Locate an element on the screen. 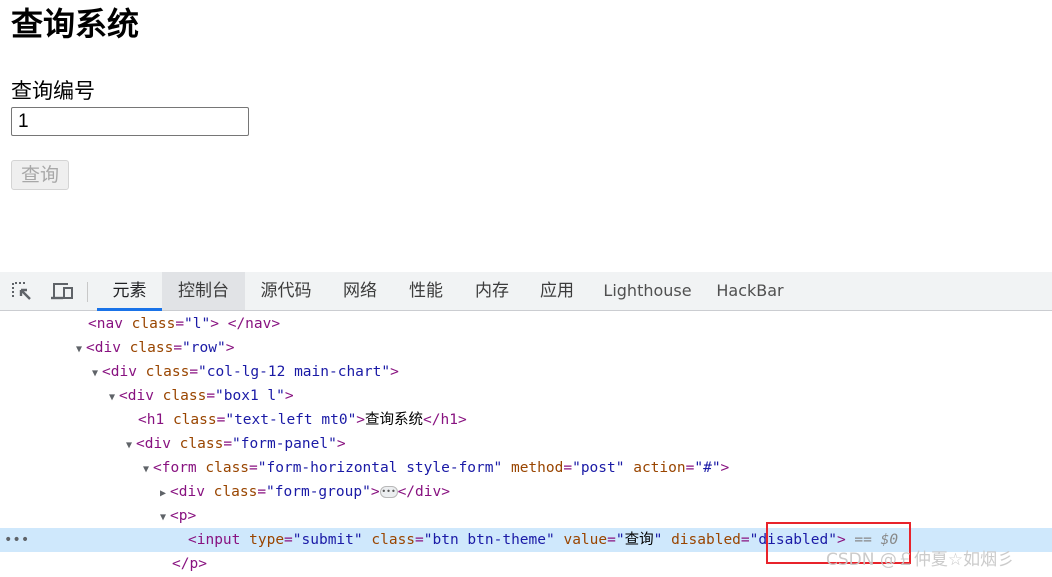 This screenshot has width=1052, height=577. attr-value: row is located at coordinates (203, 348).